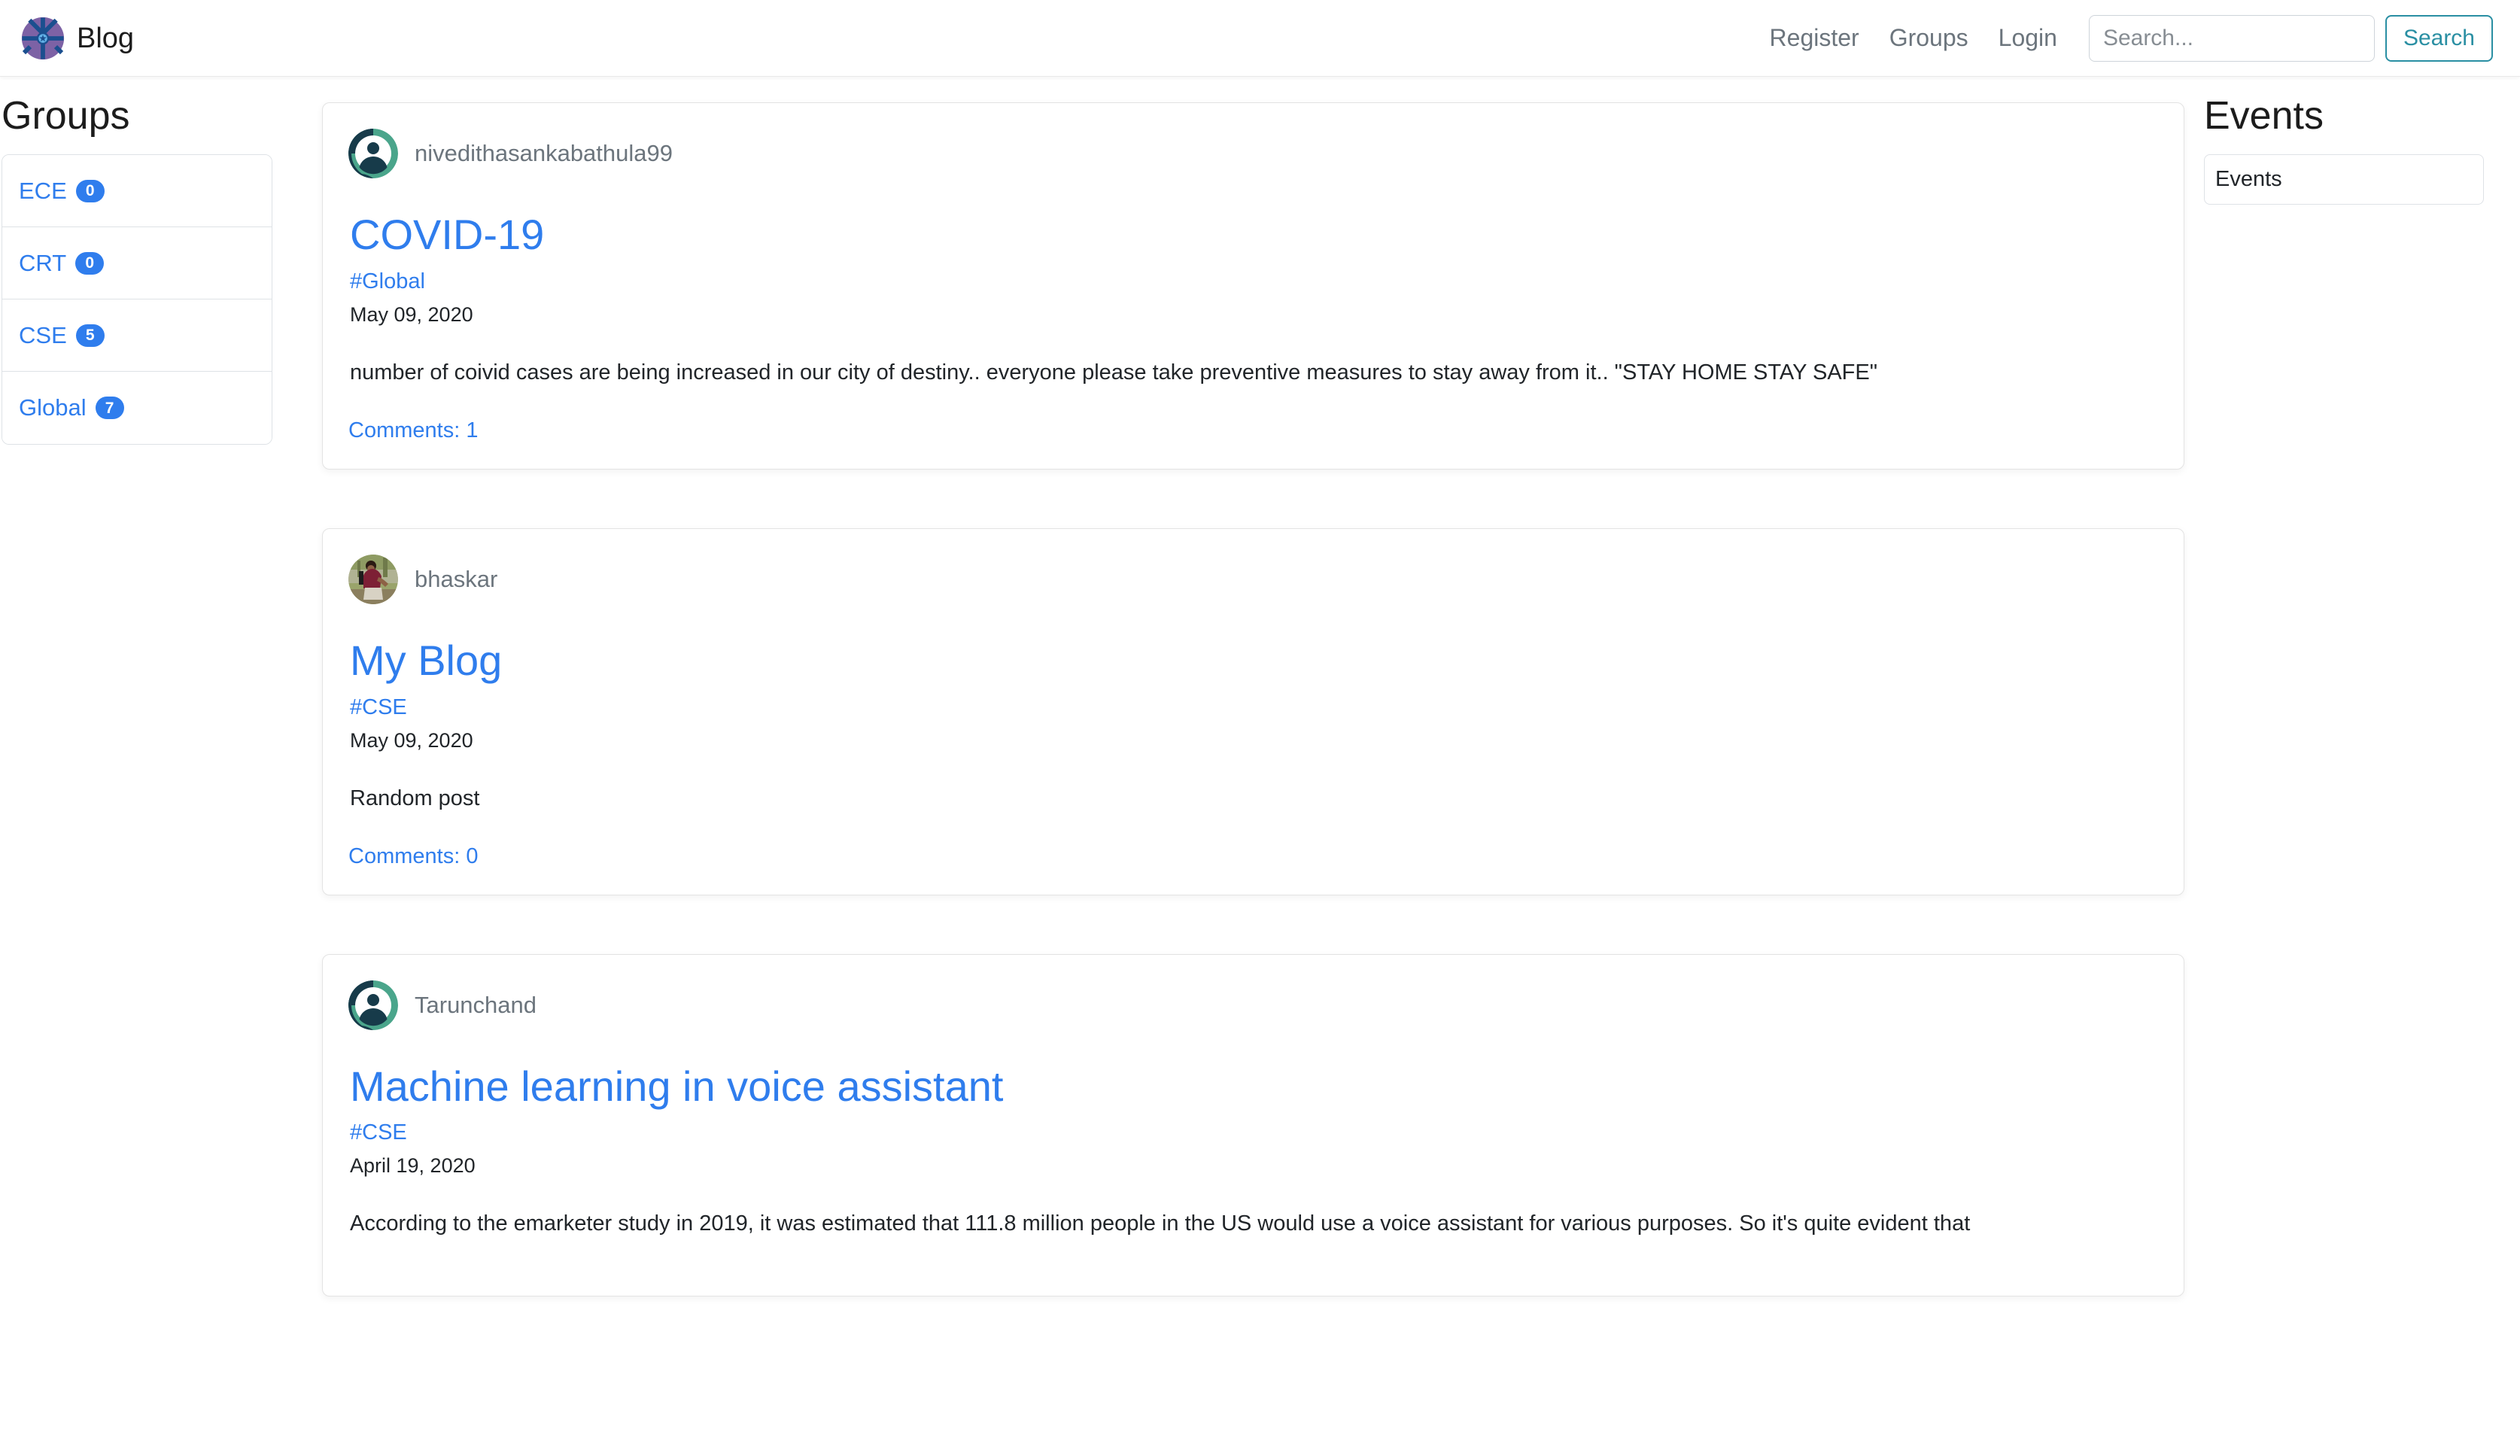 The width and height of the screenshot is (2520, 1456). What do you see at coordinates (90, 335) in the screenshot?
I see `status-badge: 5` at bounding box center [90, 335].